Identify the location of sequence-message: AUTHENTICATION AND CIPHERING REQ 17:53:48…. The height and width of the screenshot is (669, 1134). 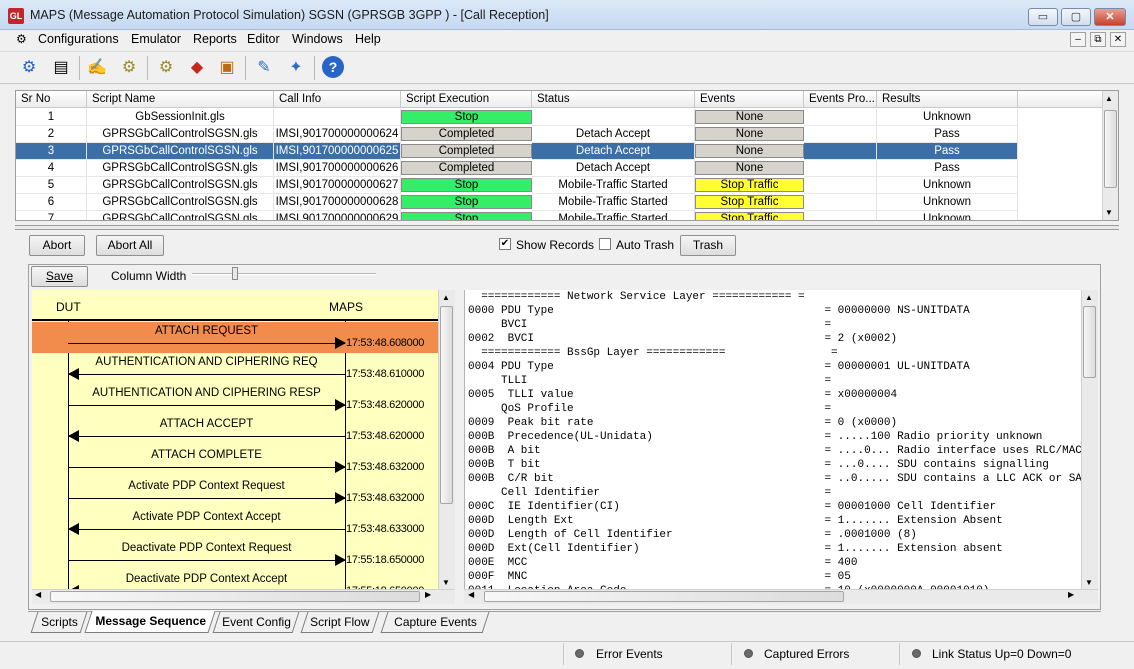
(235, 368).